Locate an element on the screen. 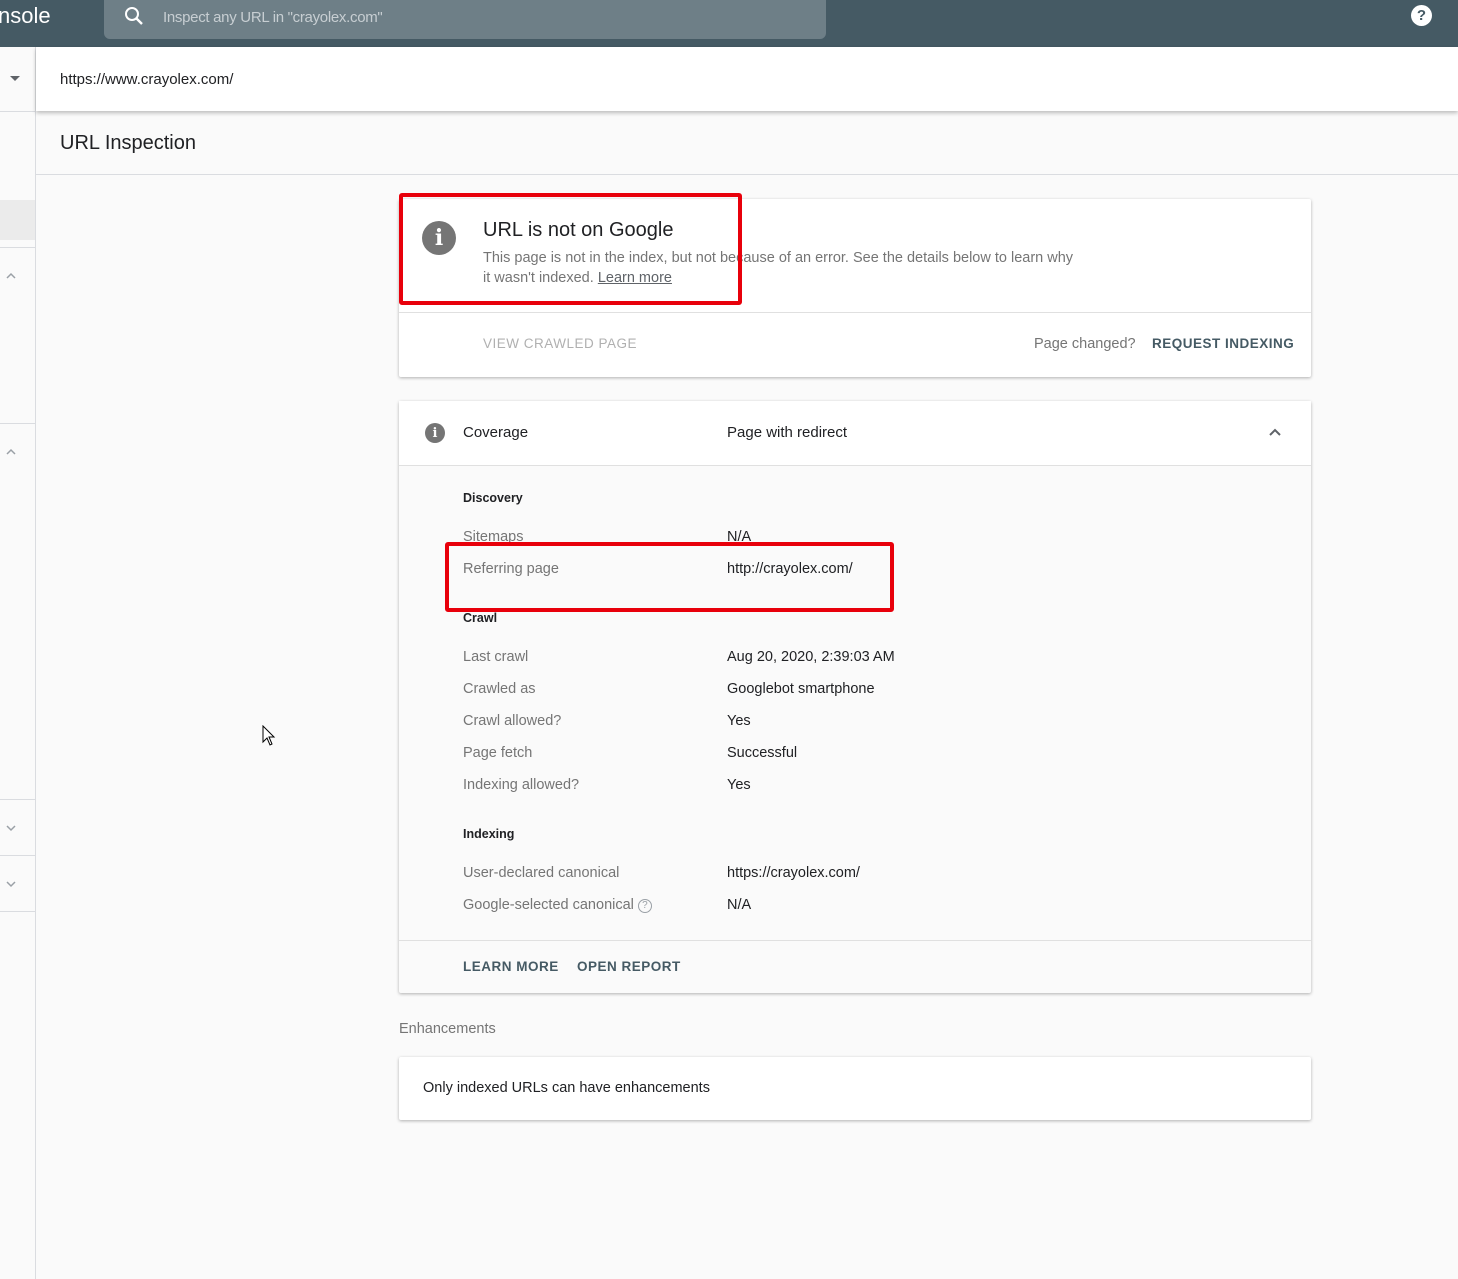  request-indexing-button: REQUEST INDEXING is located at coordinates (1223, 343).